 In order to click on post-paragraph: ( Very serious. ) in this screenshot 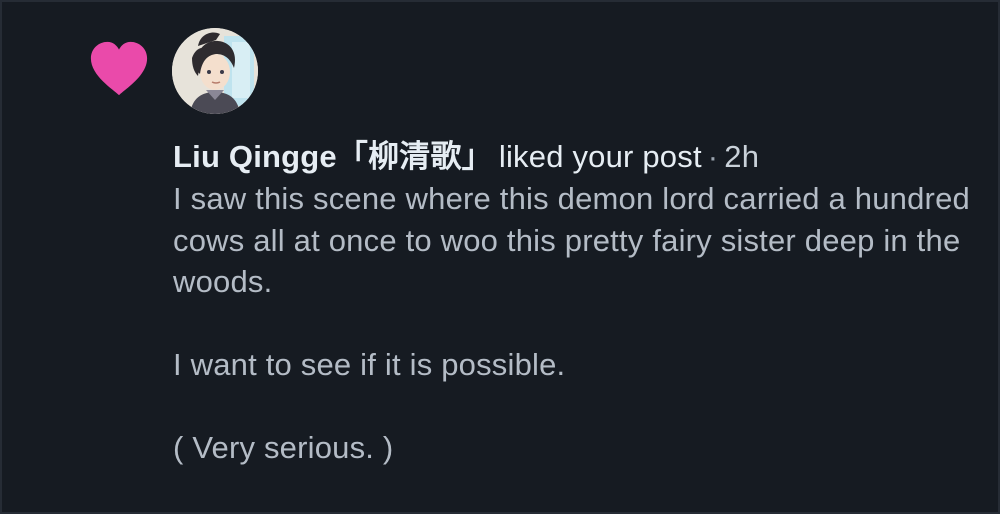, I will do `click(283, 447)`.